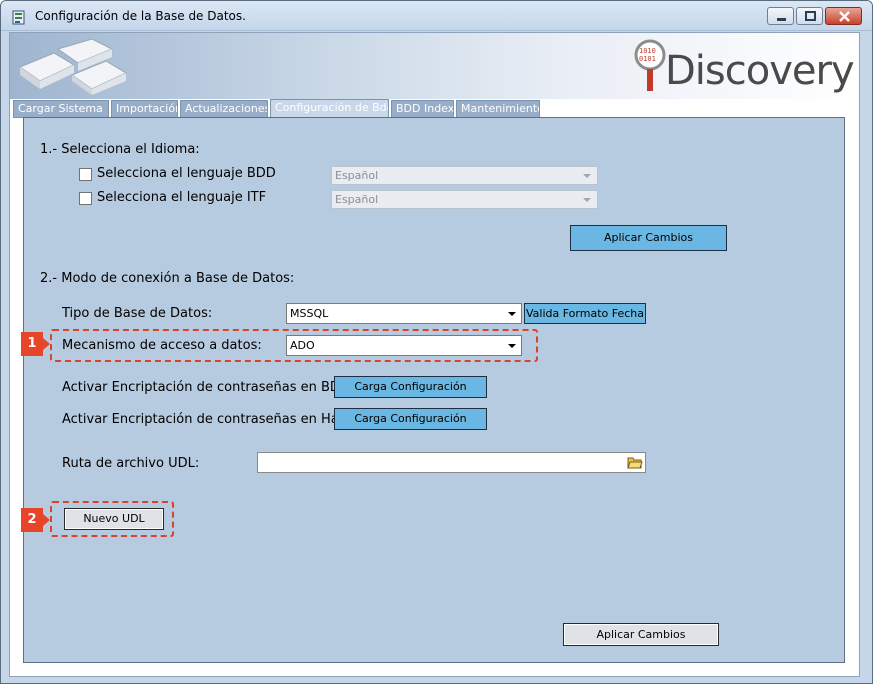  Describe the element at coordinates (650, 65) in the screenshot. I see `discovery-magnifier-icon: 1010 0101` at that location.